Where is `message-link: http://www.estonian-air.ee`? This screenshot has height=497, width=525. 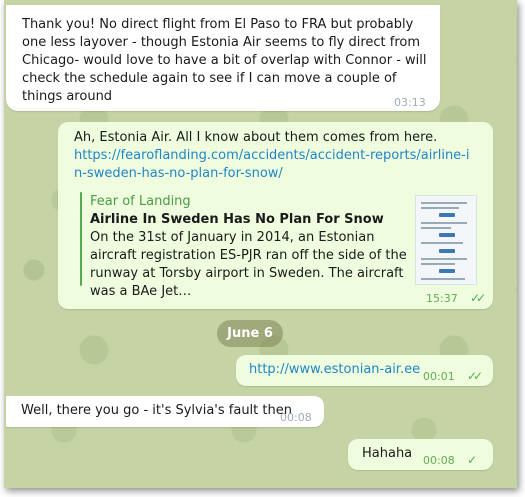 message-link: http://www.estonian-air.ee is located at coordinates (334, 370).